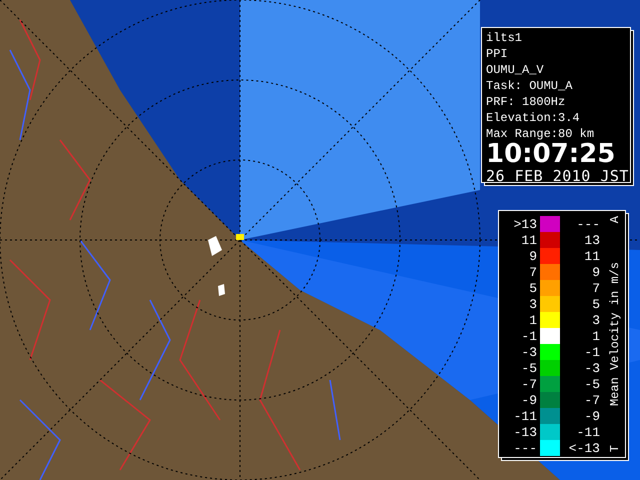 The width and height of the screenshot is (640, 480). Describe the element at coordinates (541, 134) in the screenshot. I see `info-text: Max Range:80 km` at that location.